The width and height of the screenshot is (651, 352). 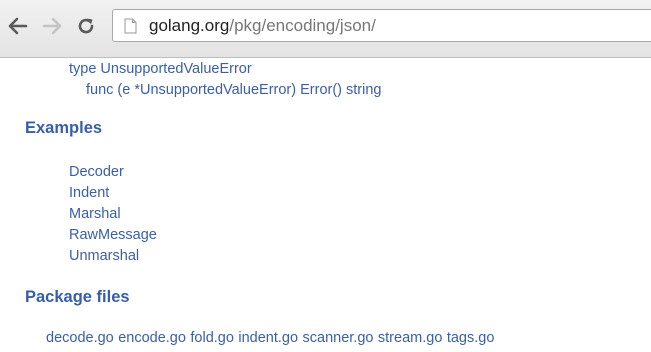 I want to click on file-link: indent.go, so click(x=268, y=338).